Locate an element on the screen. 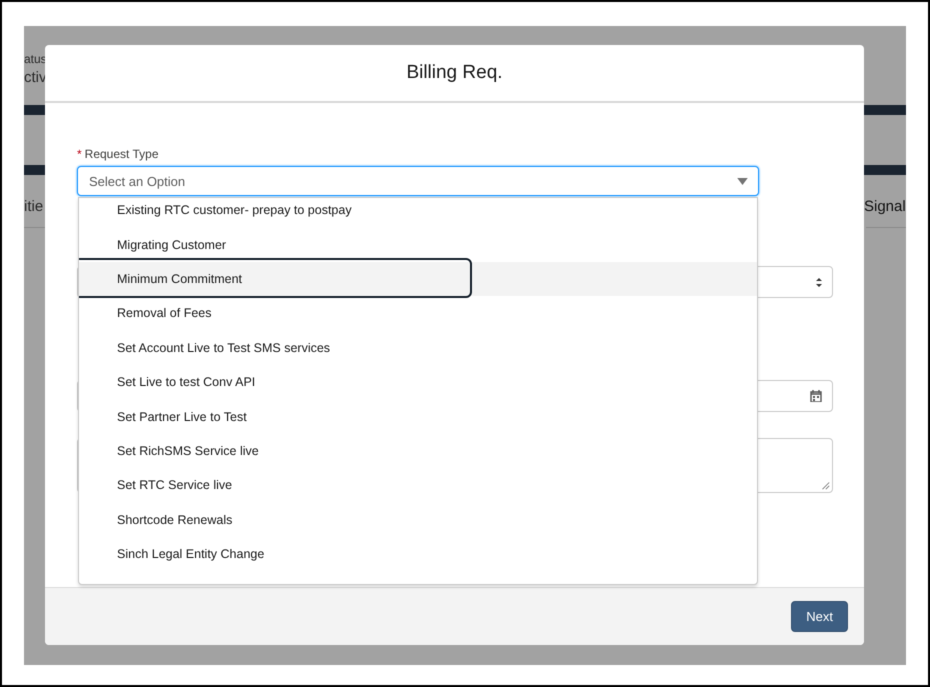 Image resolution: width=930 pixels, height=687 pixels. dropdown-option: Migrating Customer is located at coordinates (418, 244).